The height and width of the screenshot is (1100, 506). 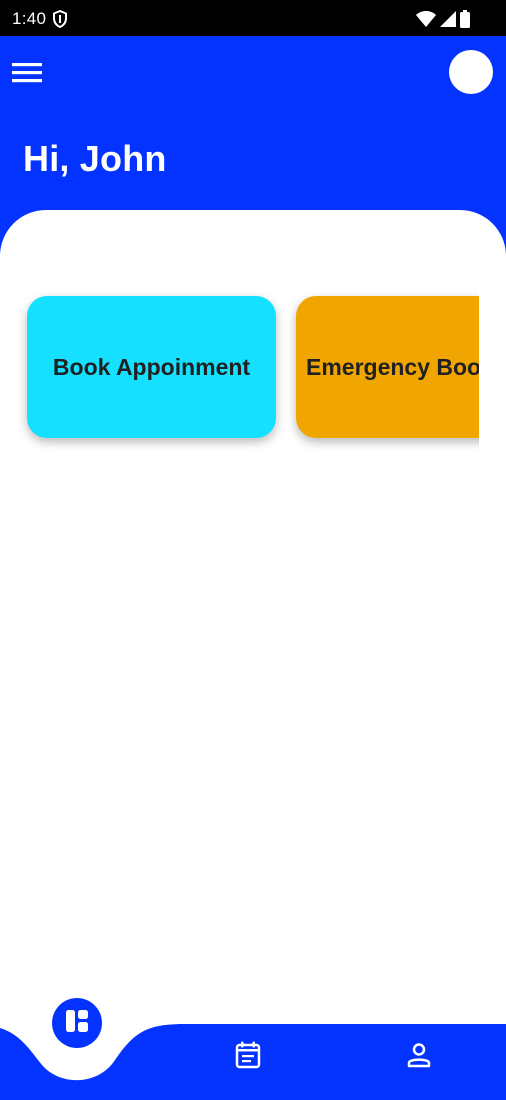 I want to click on avatar, so click(x=471, y=72).